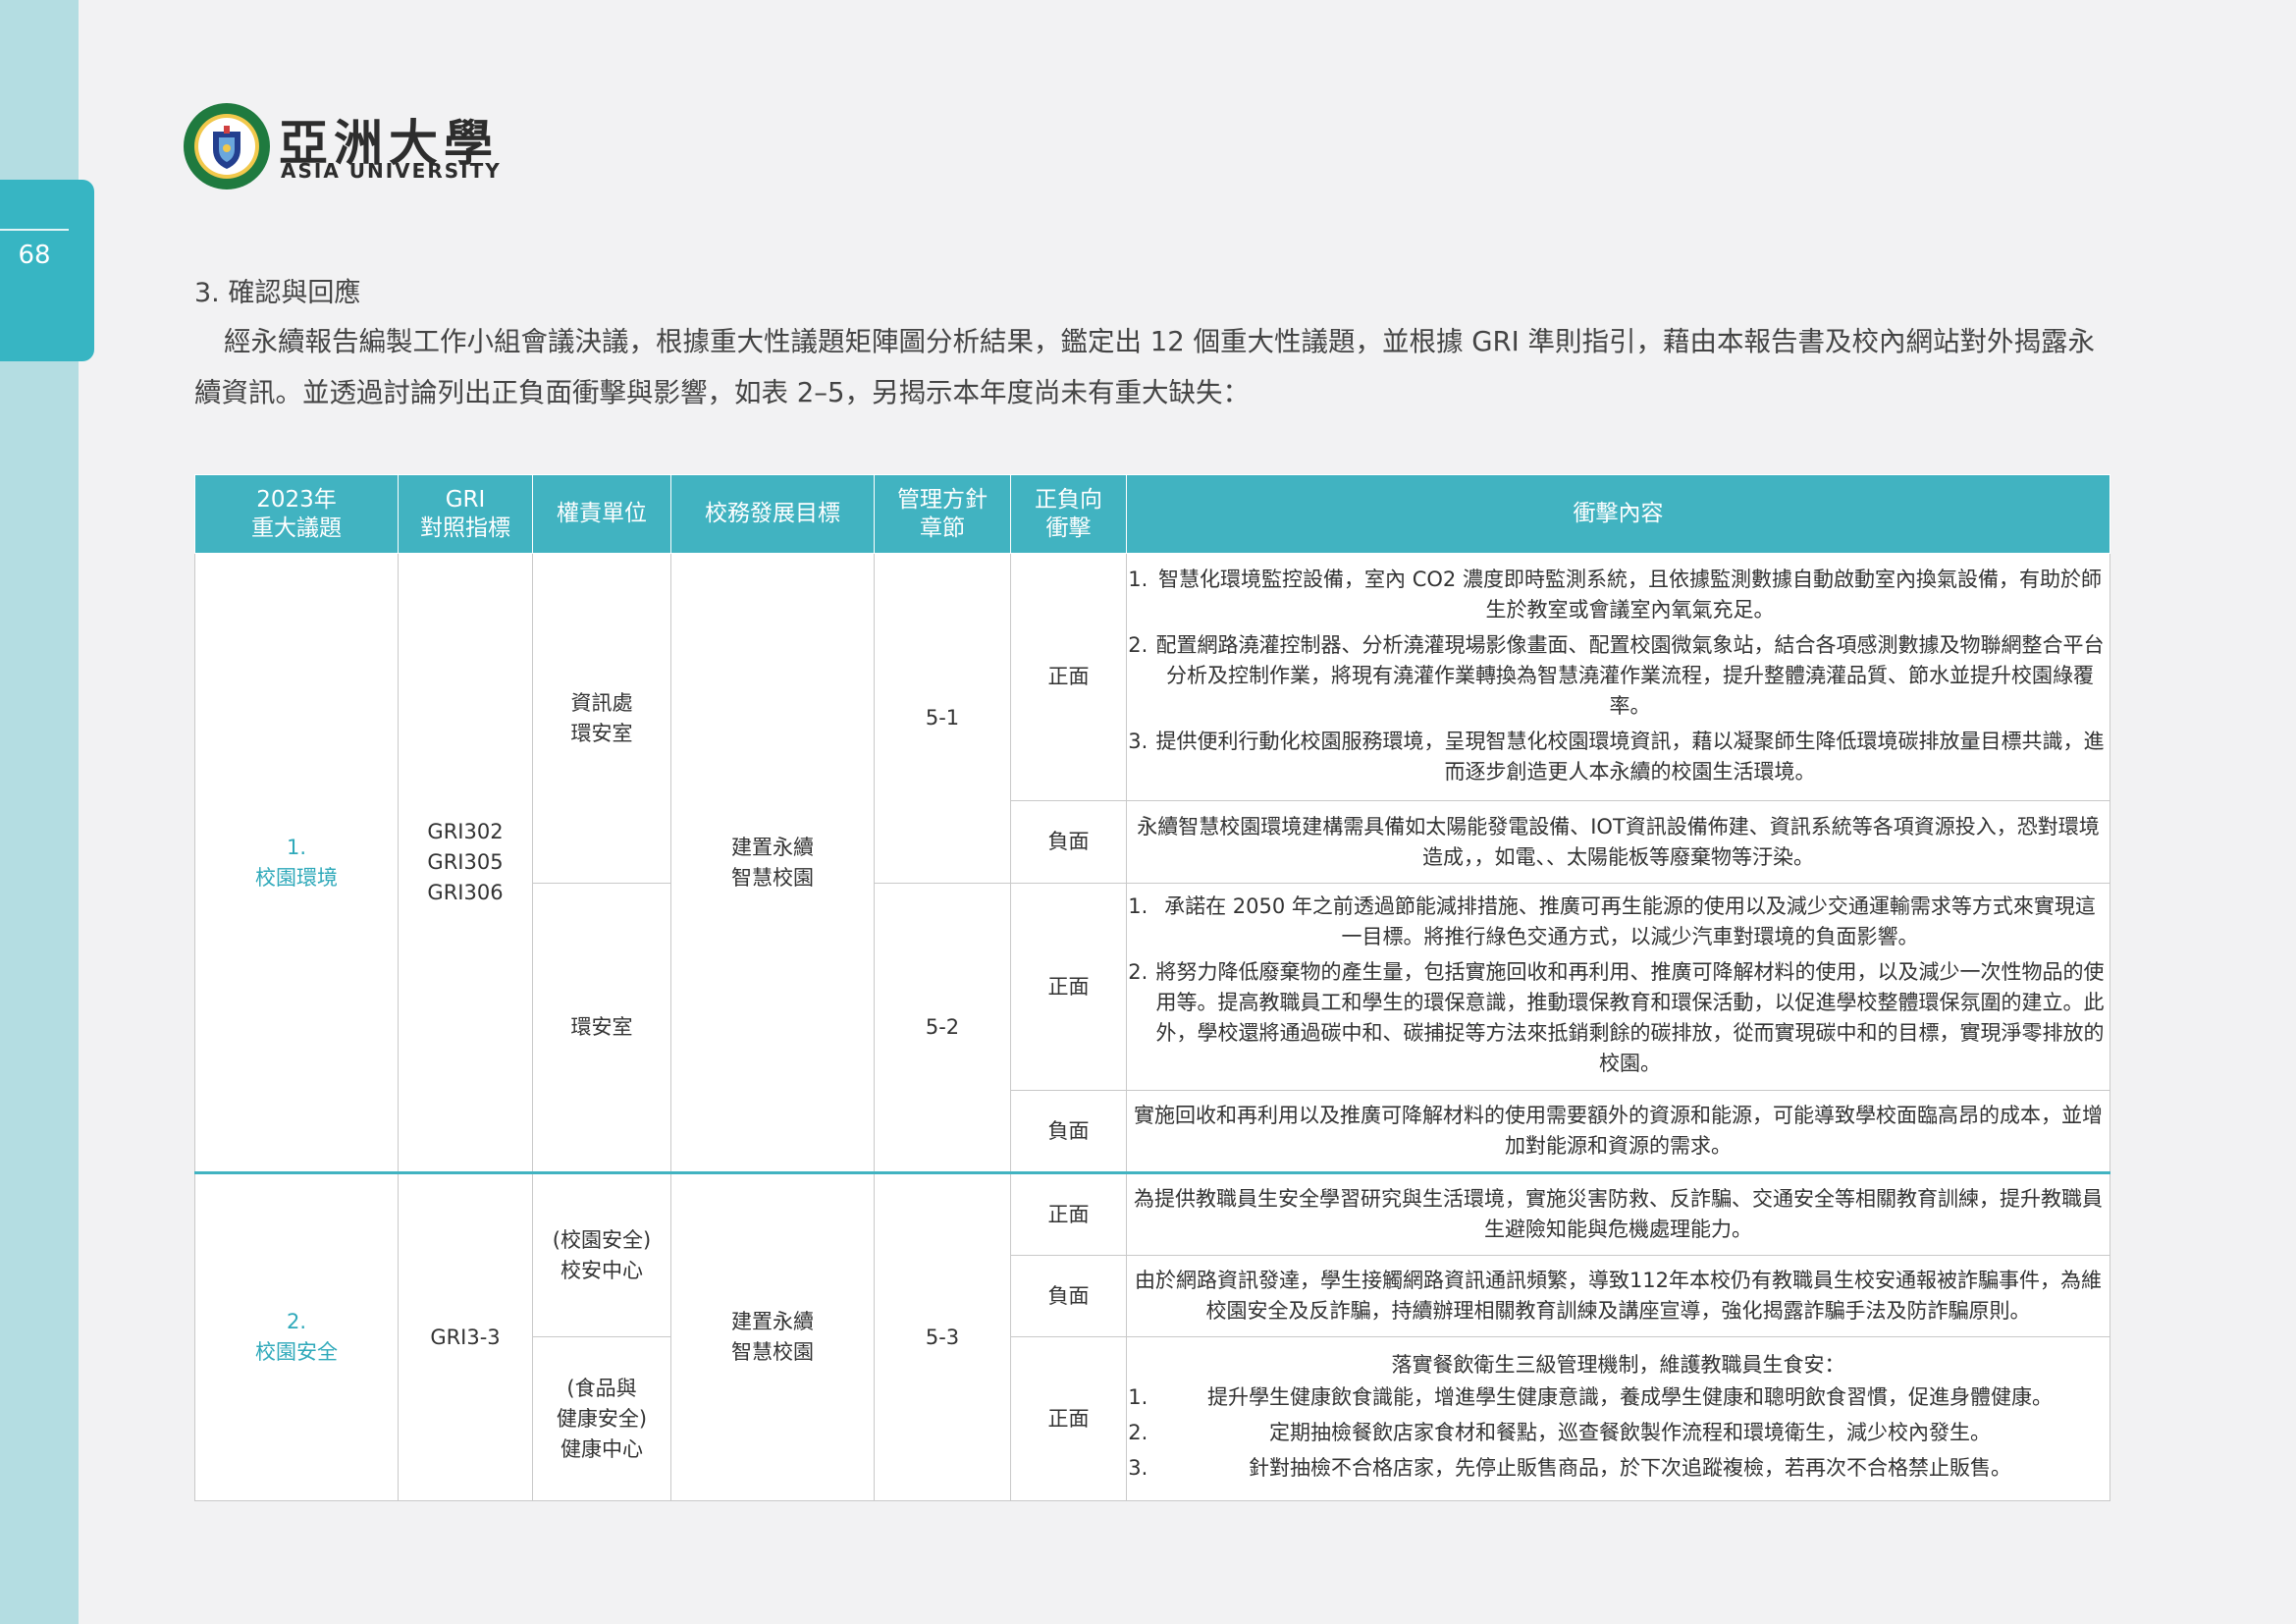 Image resolution: width=2296 pixels, height=1624 pixels. Describe the element at coordinates (297, 514) in the screenshot. I see `header-topic: 2023年 重大議題` at that location.